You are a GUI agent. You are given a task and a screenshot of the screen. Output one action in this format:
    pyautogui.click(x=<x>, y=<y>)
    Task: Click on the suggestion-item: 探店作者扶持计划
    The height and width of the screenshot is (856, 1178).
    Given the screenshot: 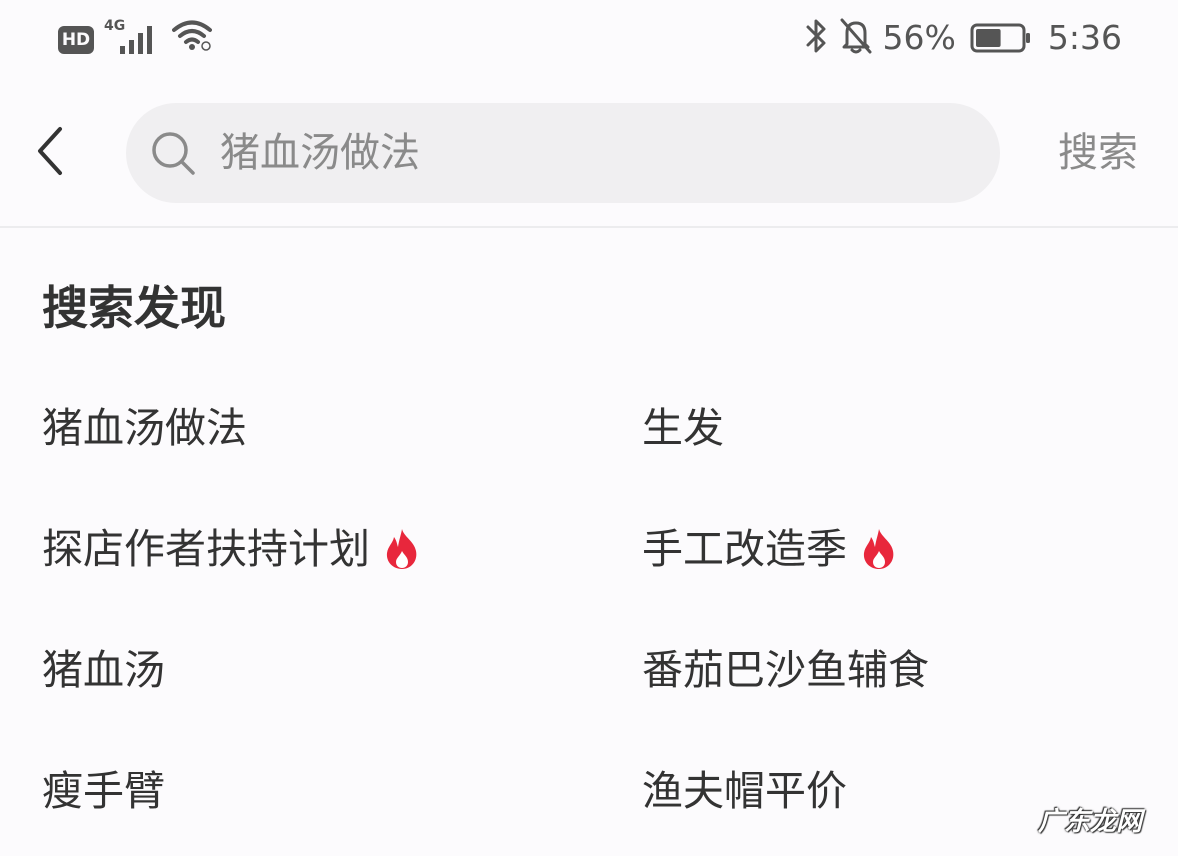 What is the action you would take?
    pyautogui.click(x=231, y=549)
    